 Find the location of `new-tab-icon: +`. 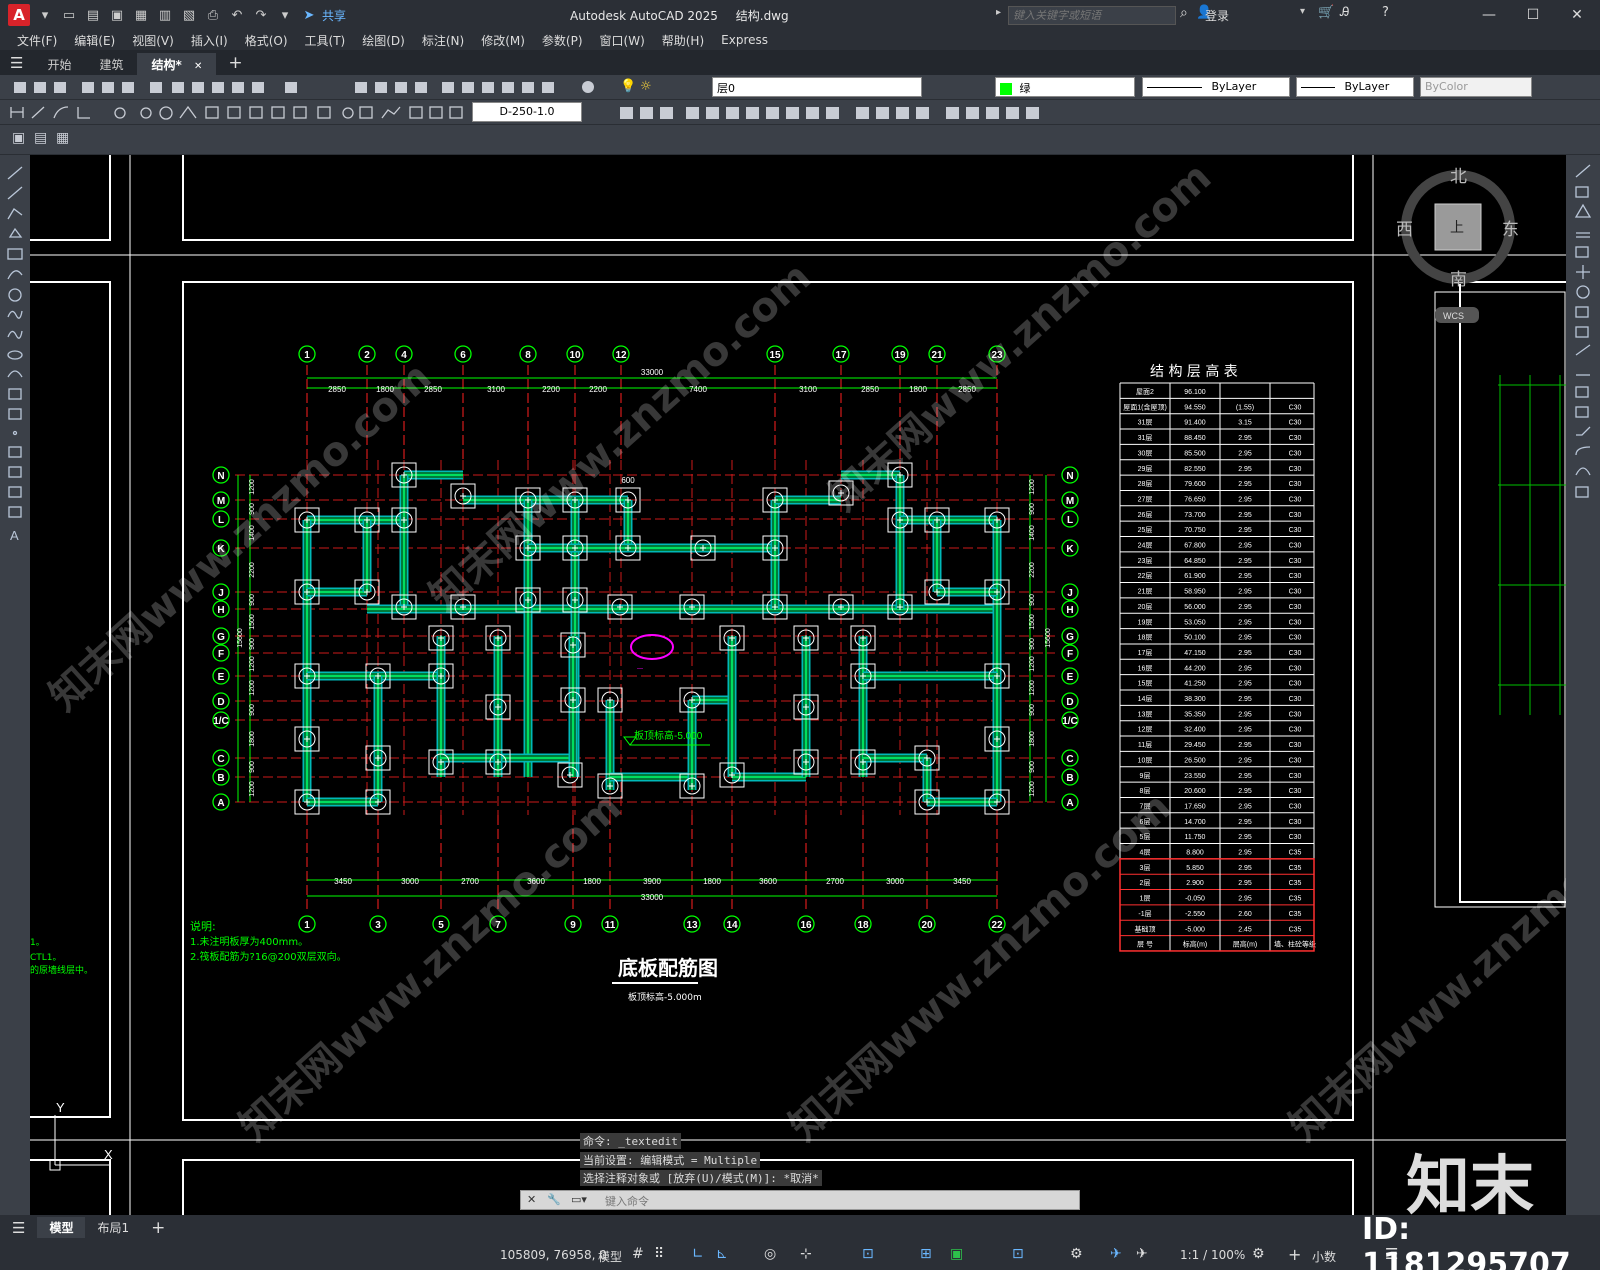

new-tab-icon: + is located at coordinates (235, 63).